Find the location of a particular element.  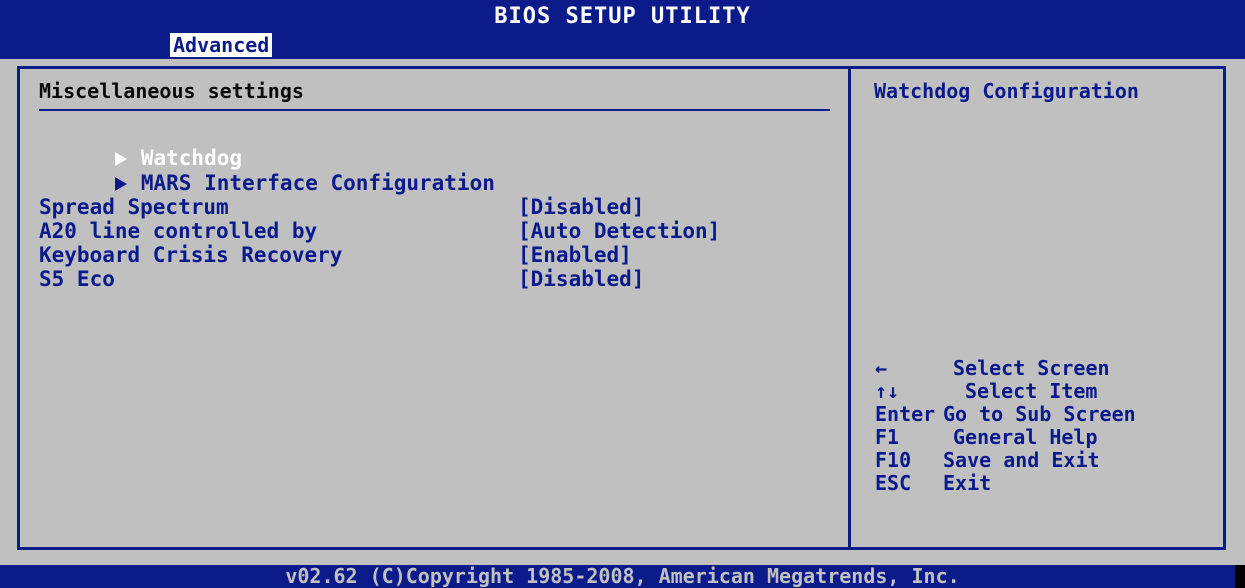

tab-advanced: Advanced is located at coordinates (221, 45).